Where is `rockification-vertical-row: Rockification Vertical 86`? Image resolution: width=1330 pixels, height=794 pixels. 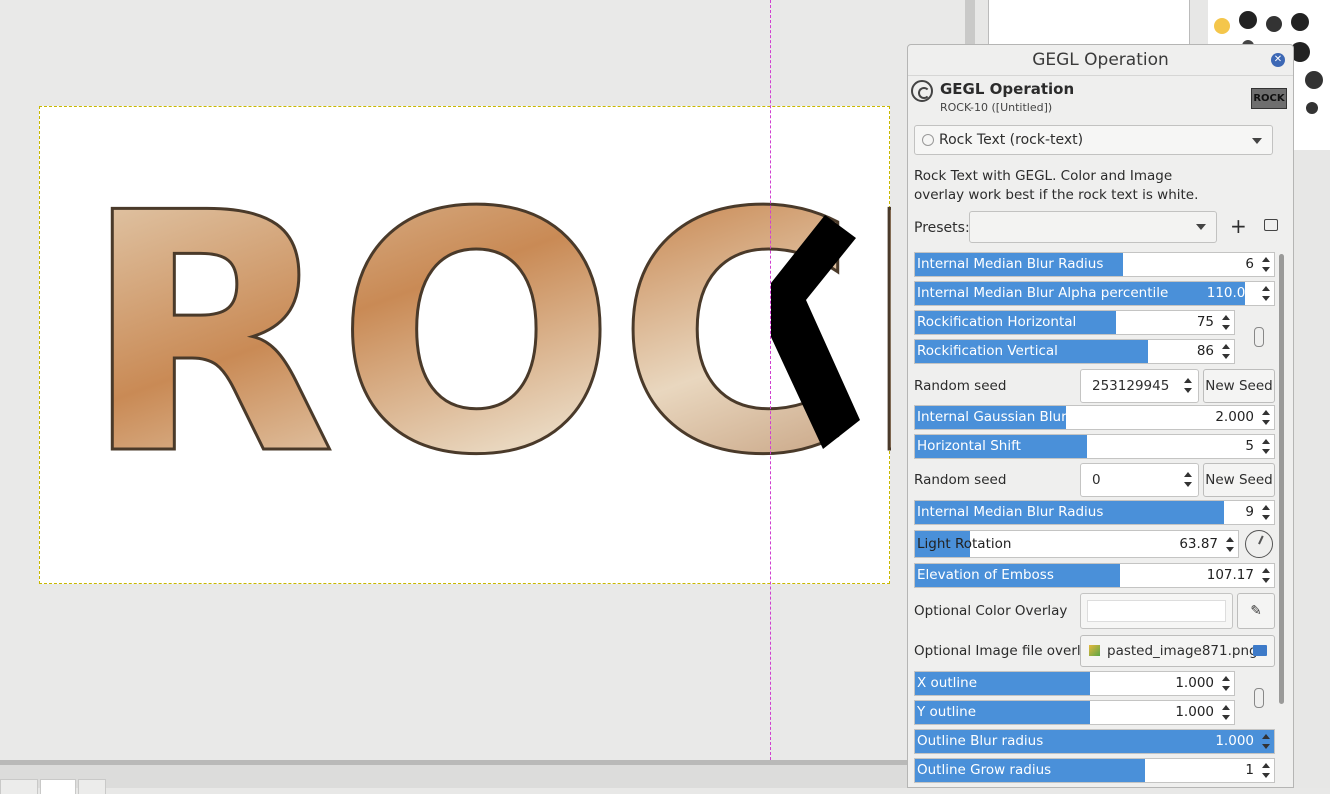
rockification-vertical-row: Rockification Vertical 86 is located at coordinates (1094, 351).